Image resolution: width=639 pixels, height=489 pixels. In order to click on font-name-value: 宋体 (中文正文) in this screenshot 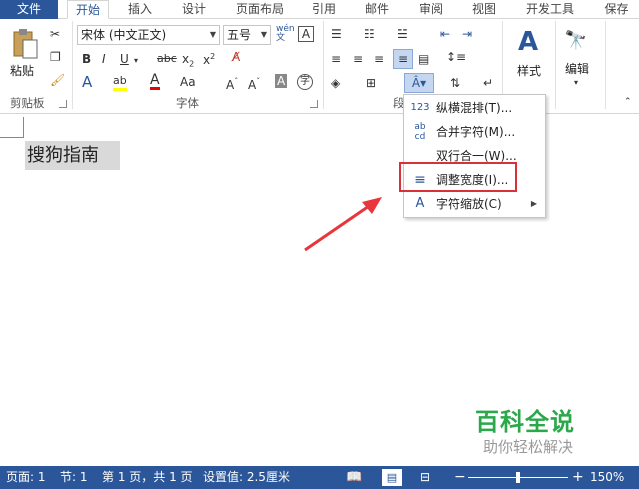, I will do `click(124, 35)`.